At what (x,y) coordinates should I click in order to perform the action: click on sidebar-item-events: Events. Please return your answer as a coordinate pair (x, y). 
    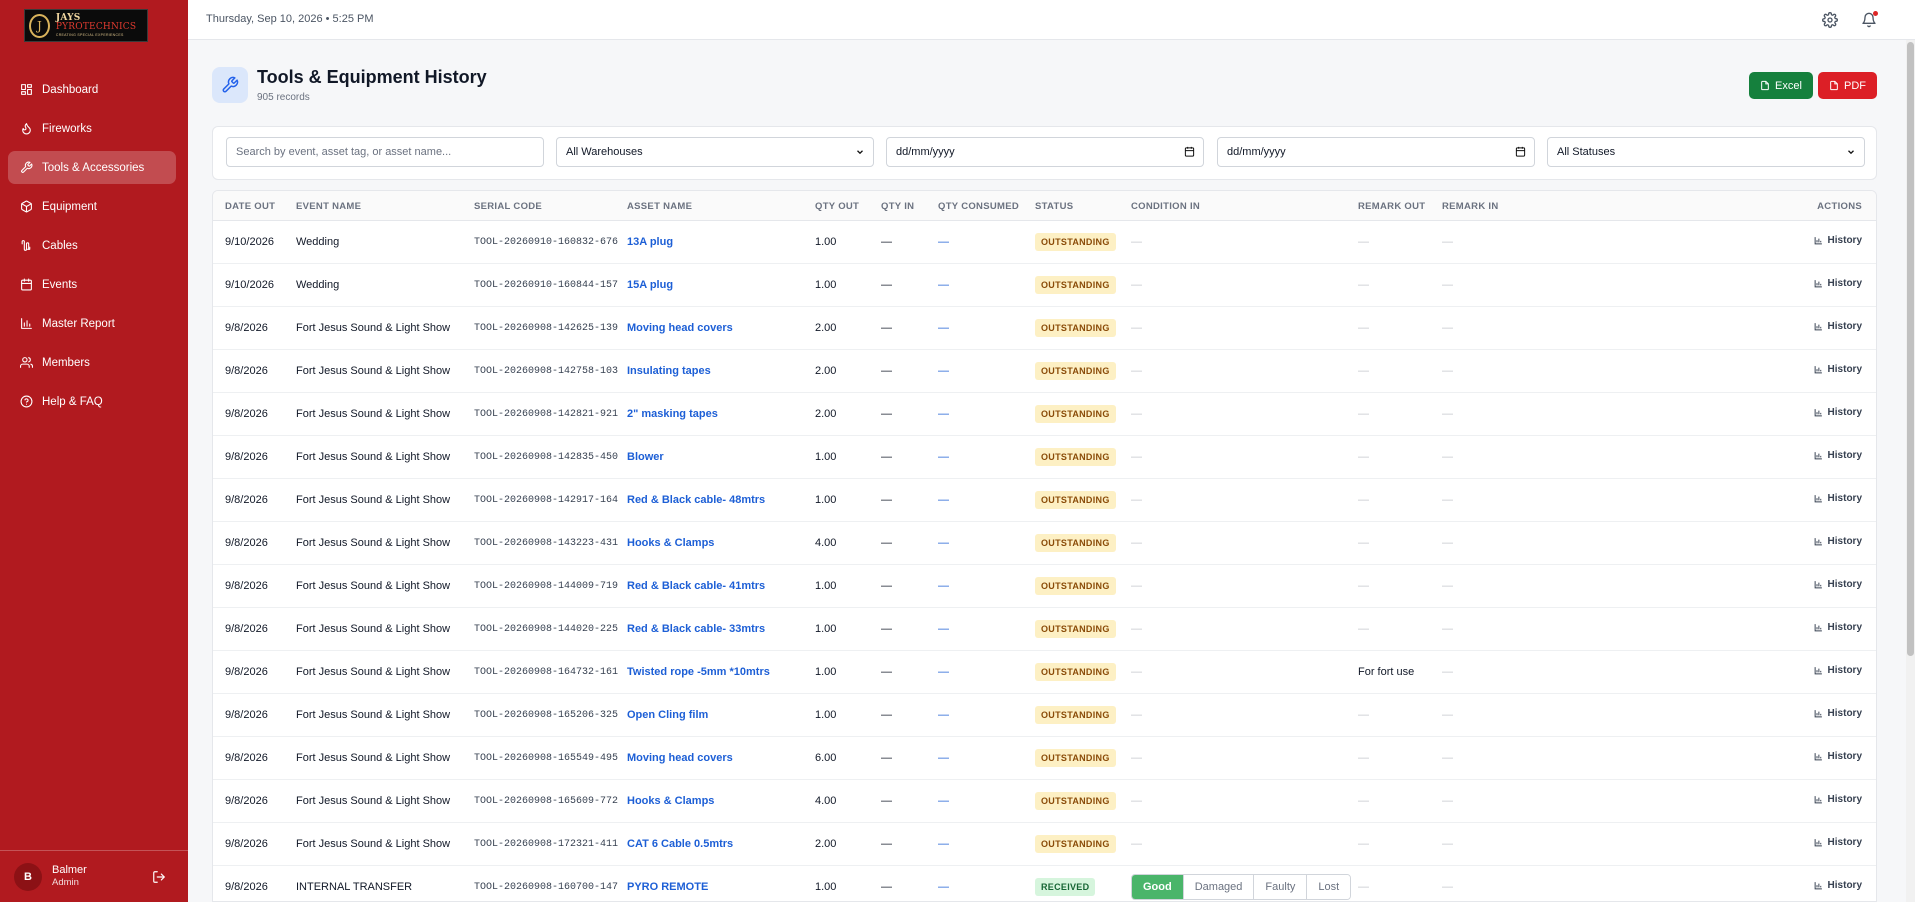
    Looking at the image, I should click on (92, 284).